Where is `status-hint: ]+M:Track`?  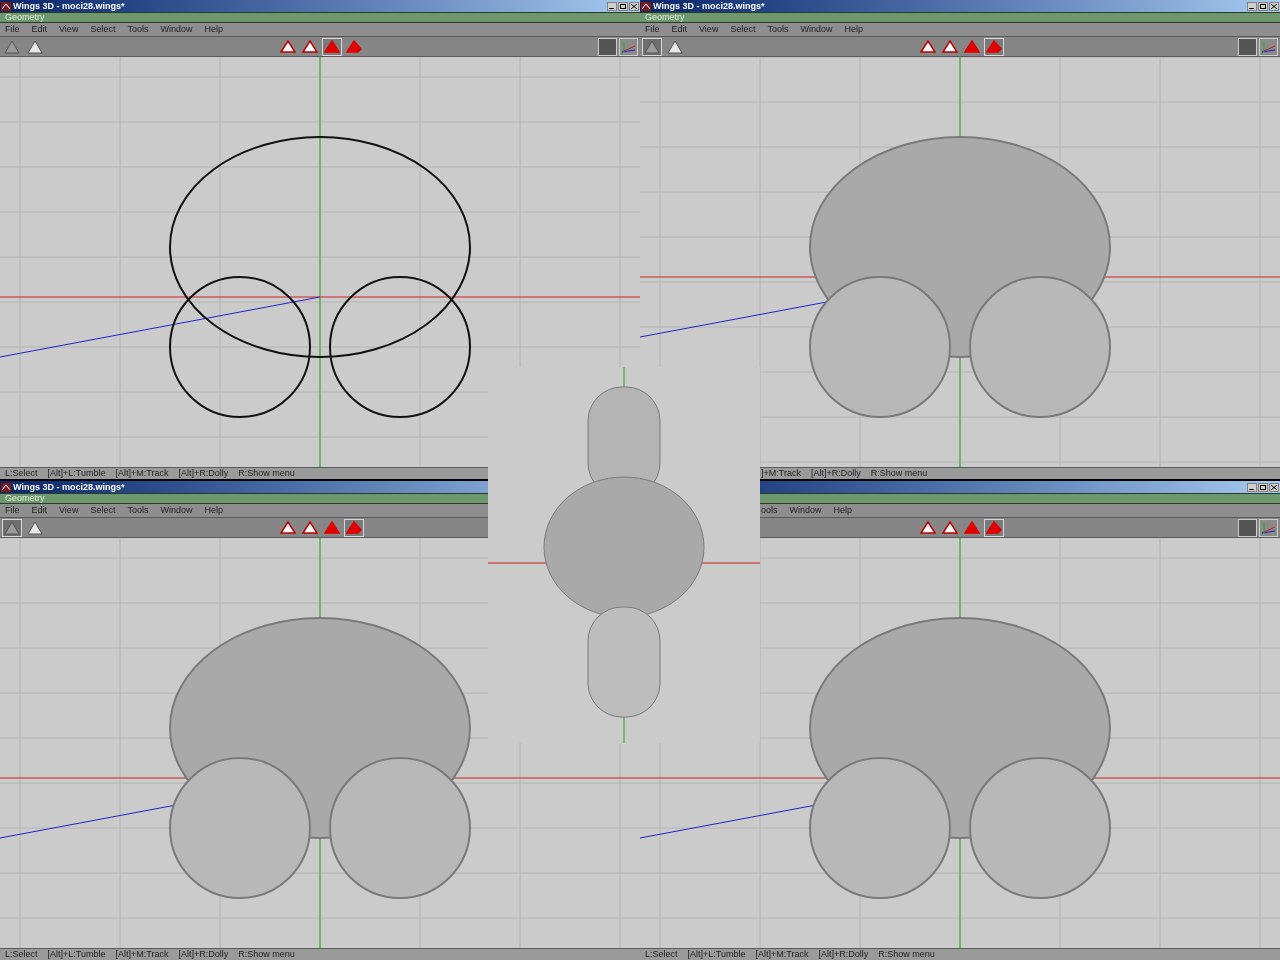
status-hint: ]+M:Track is located at coordinates (781, 473).